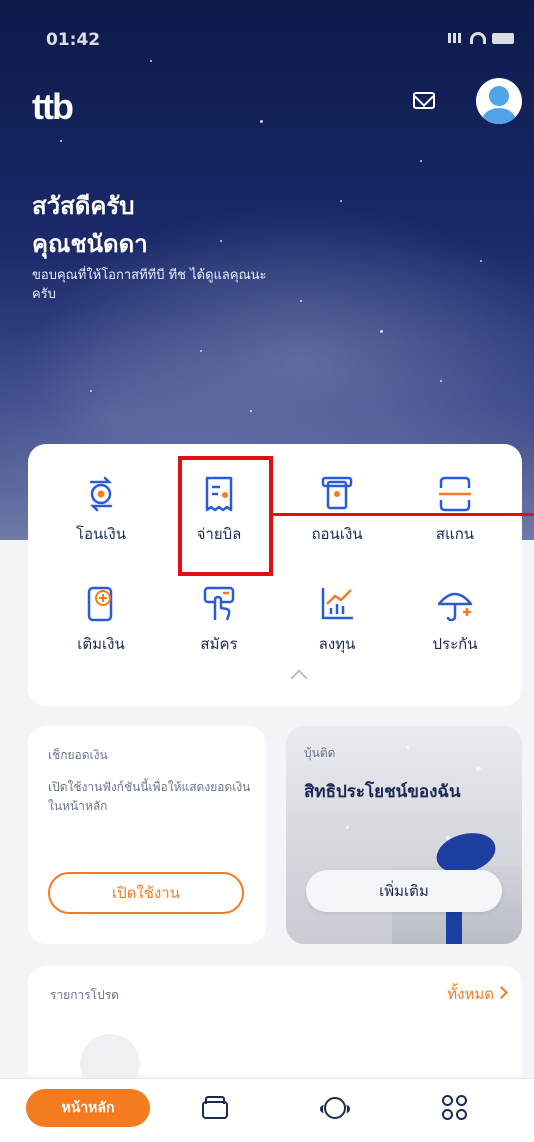 This screenshot has height=1142, width=534. Describe the element at coordinates (382, 792) in the screenshot. I see `promo-title: สิทธิประโยชน์ของฉัน` at that location.